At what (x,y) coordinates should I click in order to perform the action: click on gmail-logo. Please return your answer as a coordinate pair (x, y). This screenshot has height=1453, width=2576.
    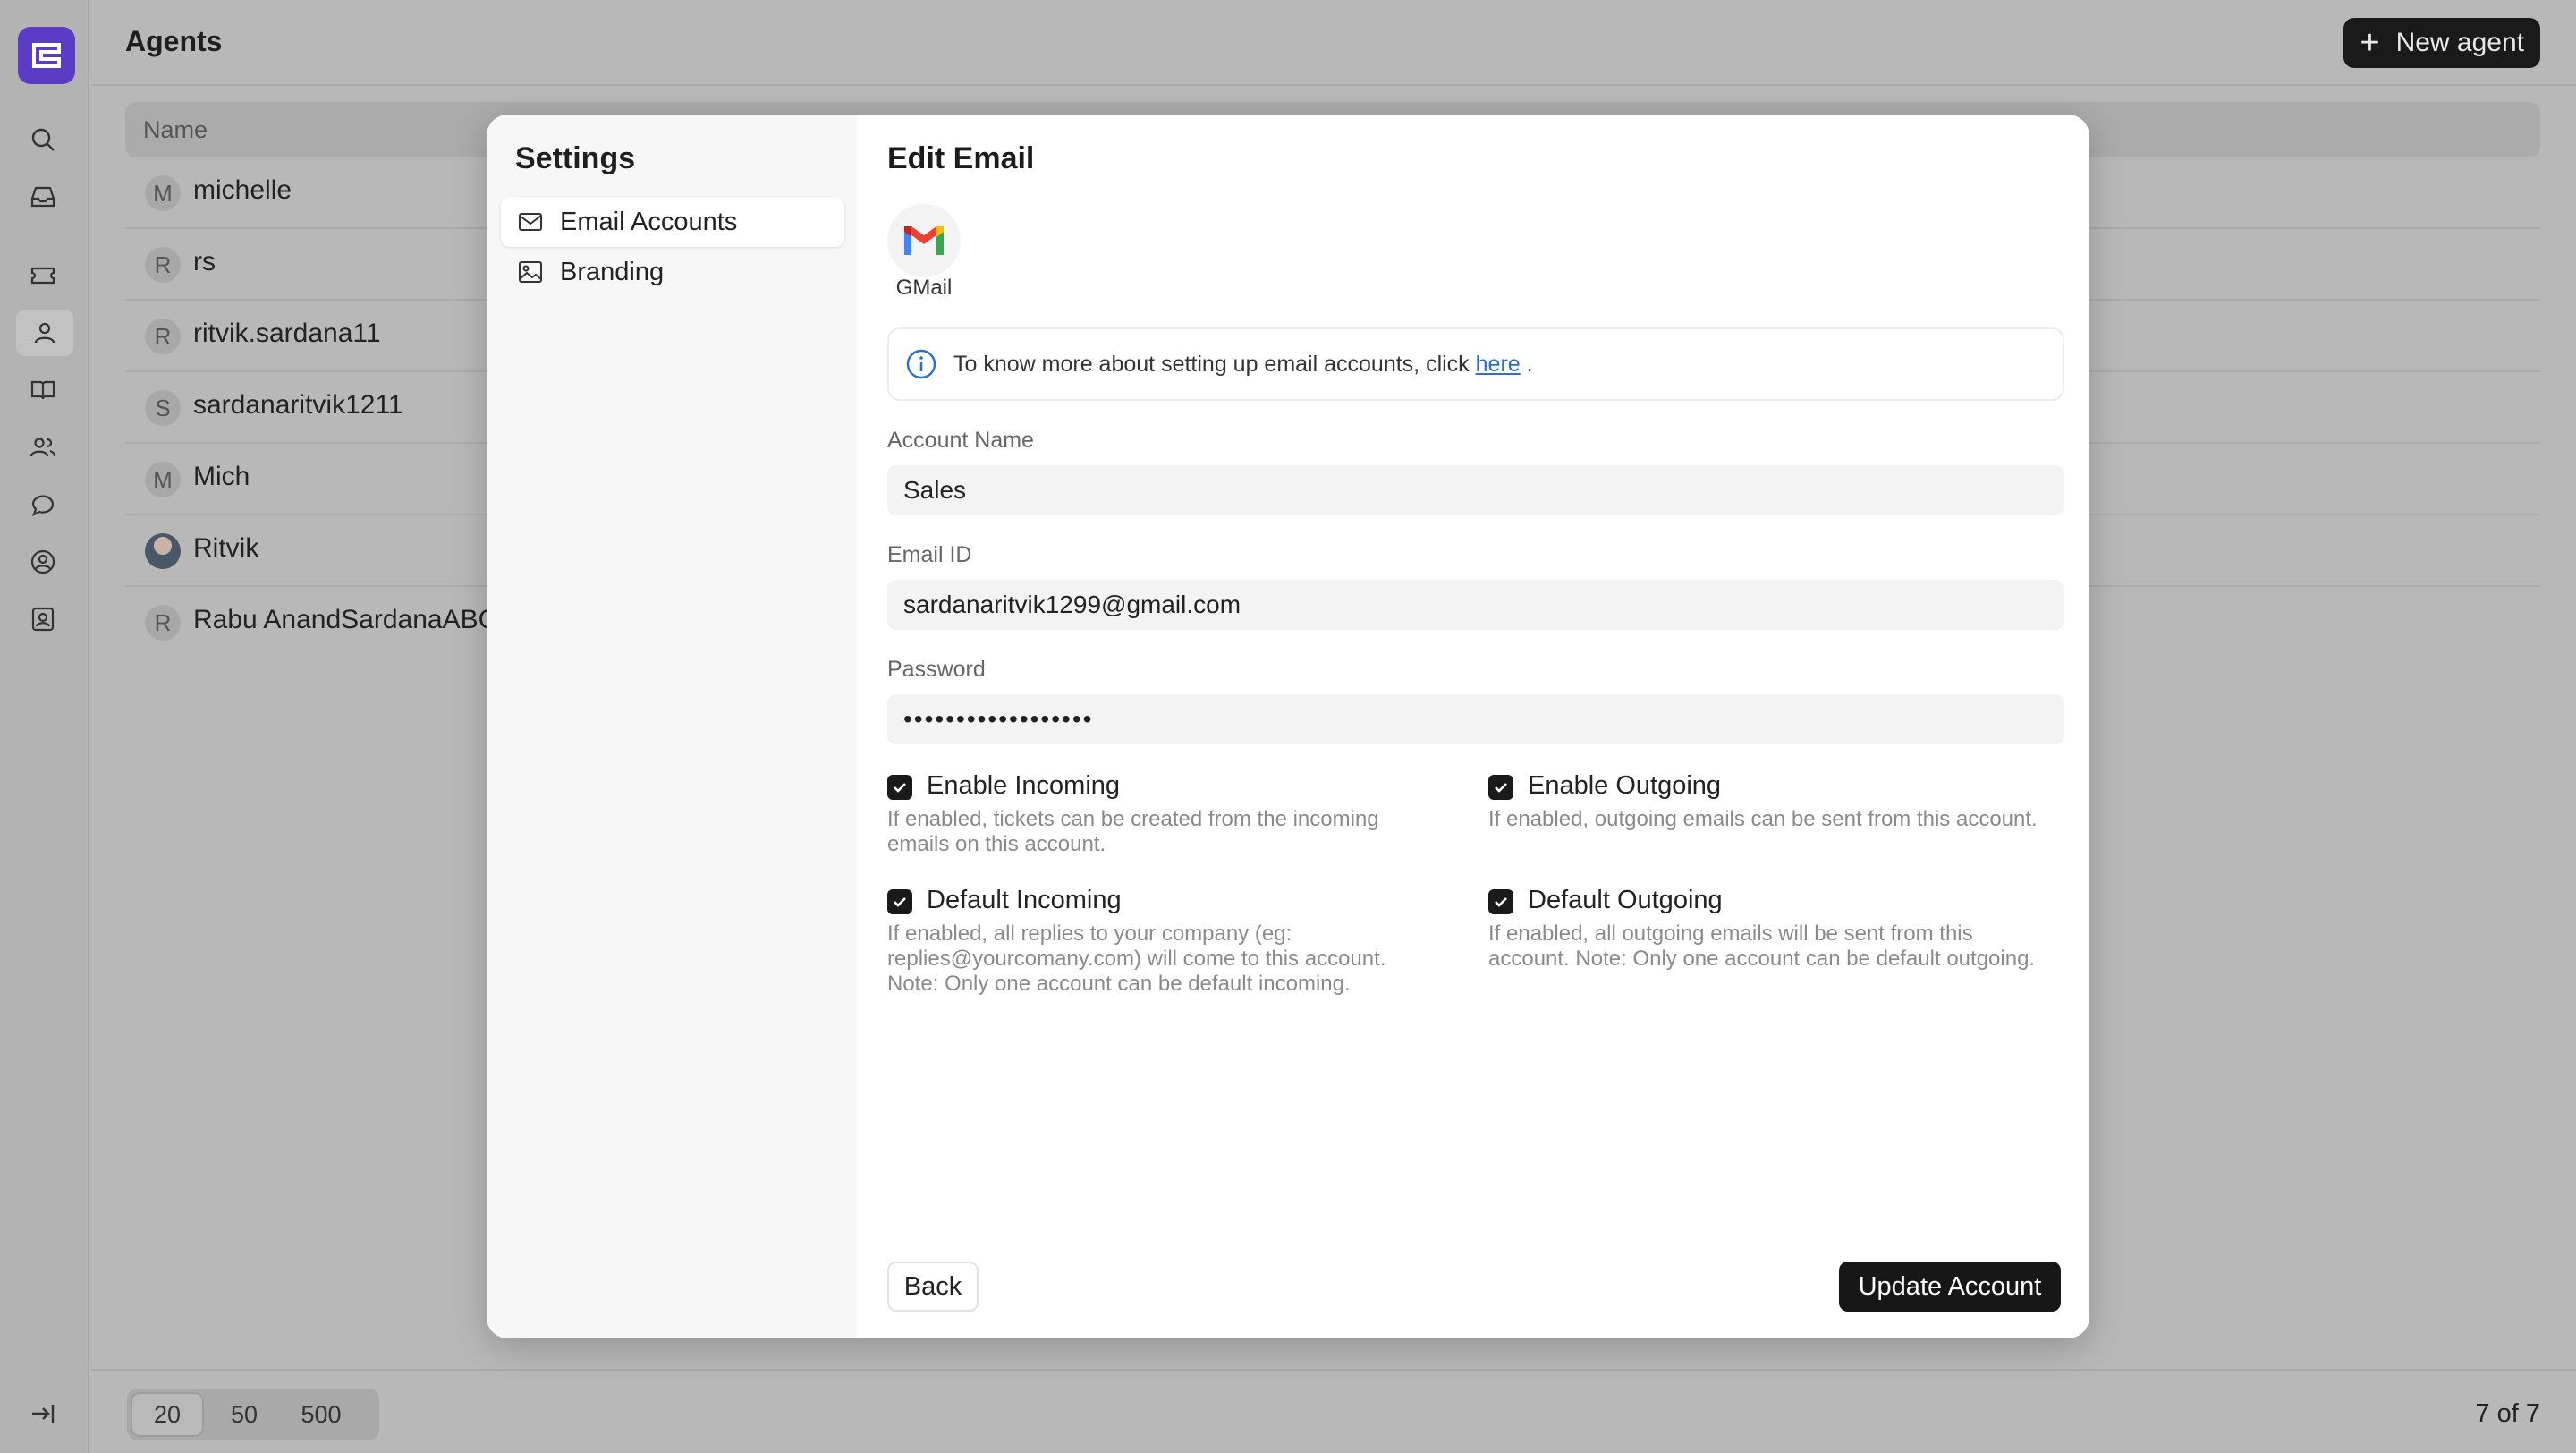
    Looking at the image, I should click on (924, 240).